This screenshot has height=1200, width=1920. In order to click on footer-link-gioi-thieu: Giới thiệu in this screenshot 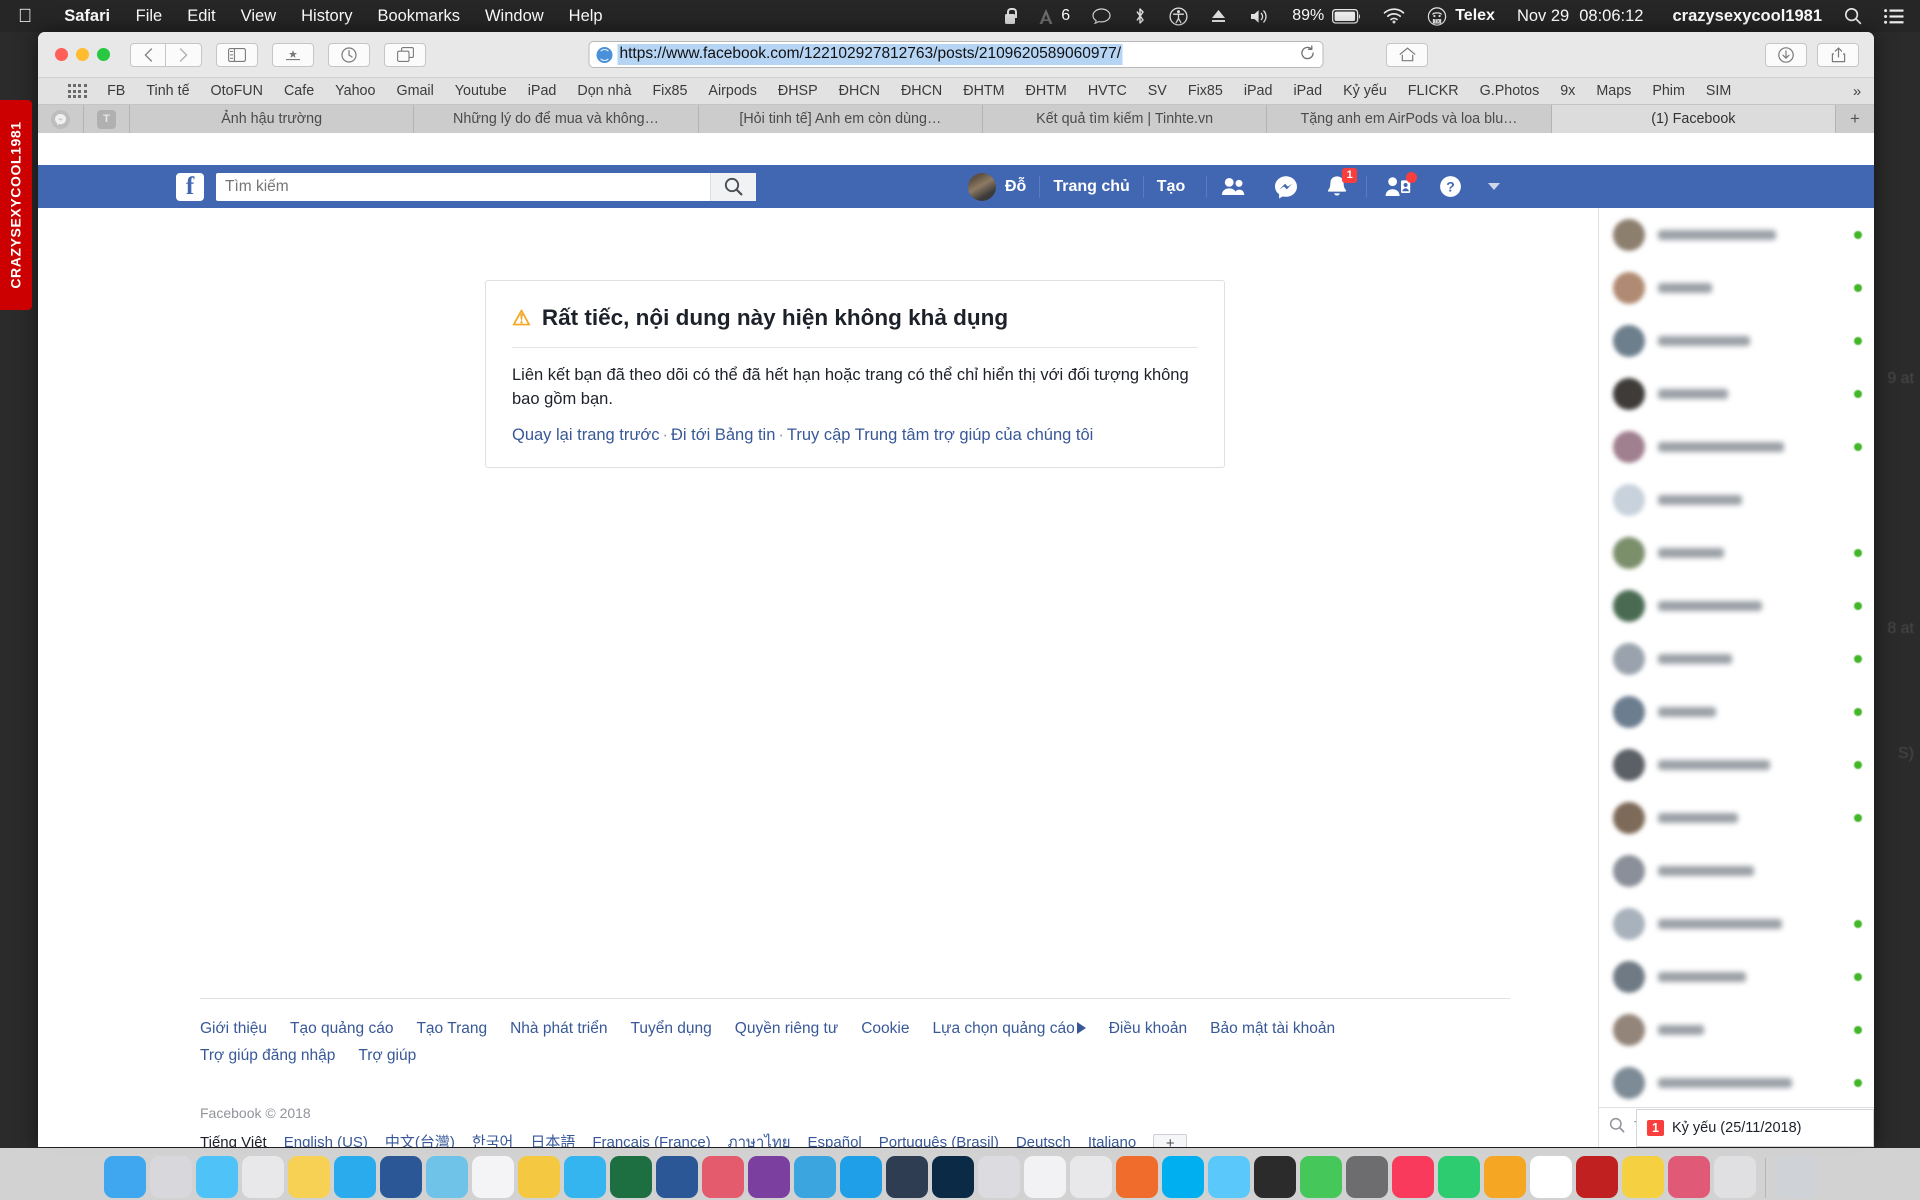, I will do `click(233, 1028)`.